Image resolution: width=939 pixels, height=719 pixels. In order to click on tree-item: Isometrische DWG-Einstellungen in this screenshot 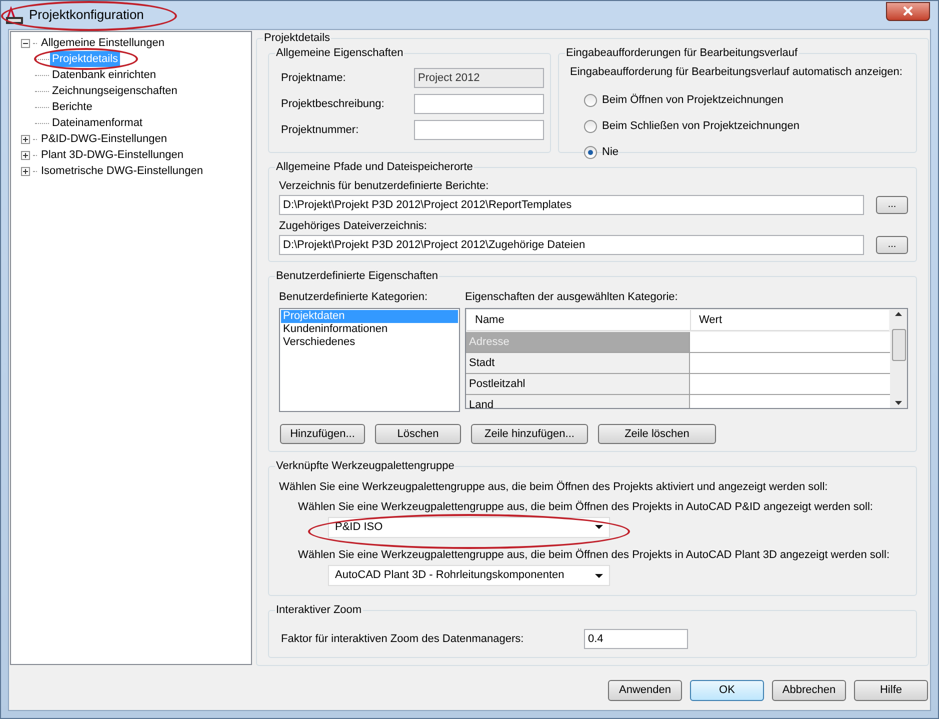, I will do `click(122, 171)`.